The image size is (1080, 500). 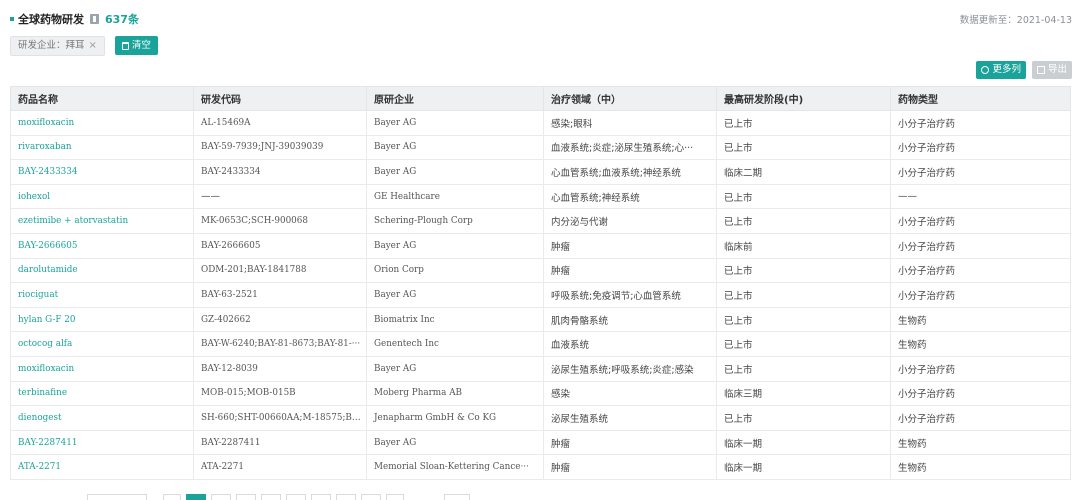 I want to click on drug-name-cell: ezetimibe + atorvastatin, so click(x=102, y=221).